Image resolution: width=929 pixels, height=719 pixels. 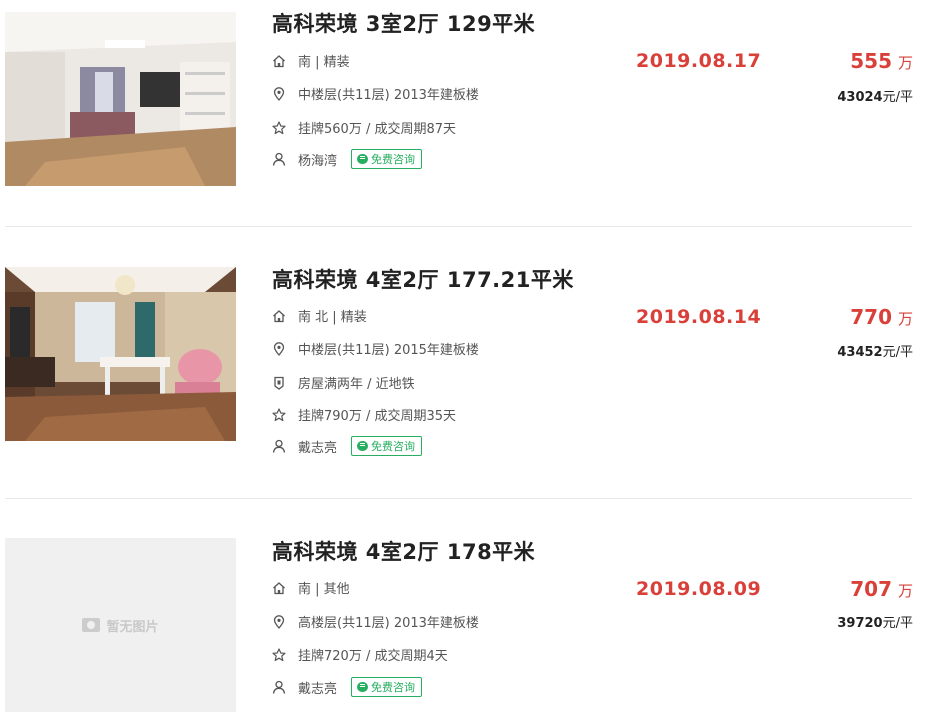 What do you see at coordinates (347, 159) in the screenshot?
I see `agent-info: 杨海湾 免费咨询` at bounding box center [347, 159].